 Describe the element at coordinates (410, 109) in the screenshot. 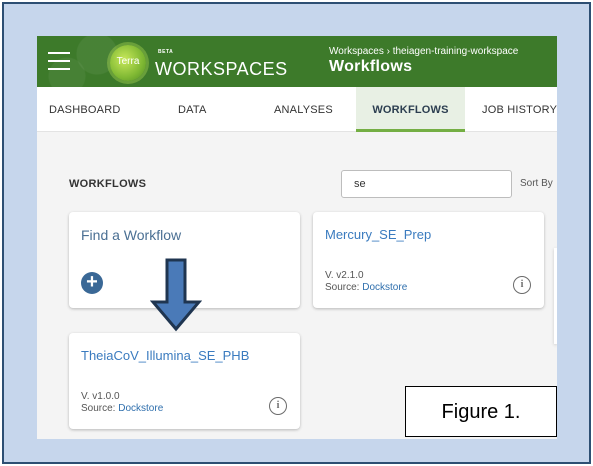

I see `tab-workflows: WORKFLOWS` at that location.